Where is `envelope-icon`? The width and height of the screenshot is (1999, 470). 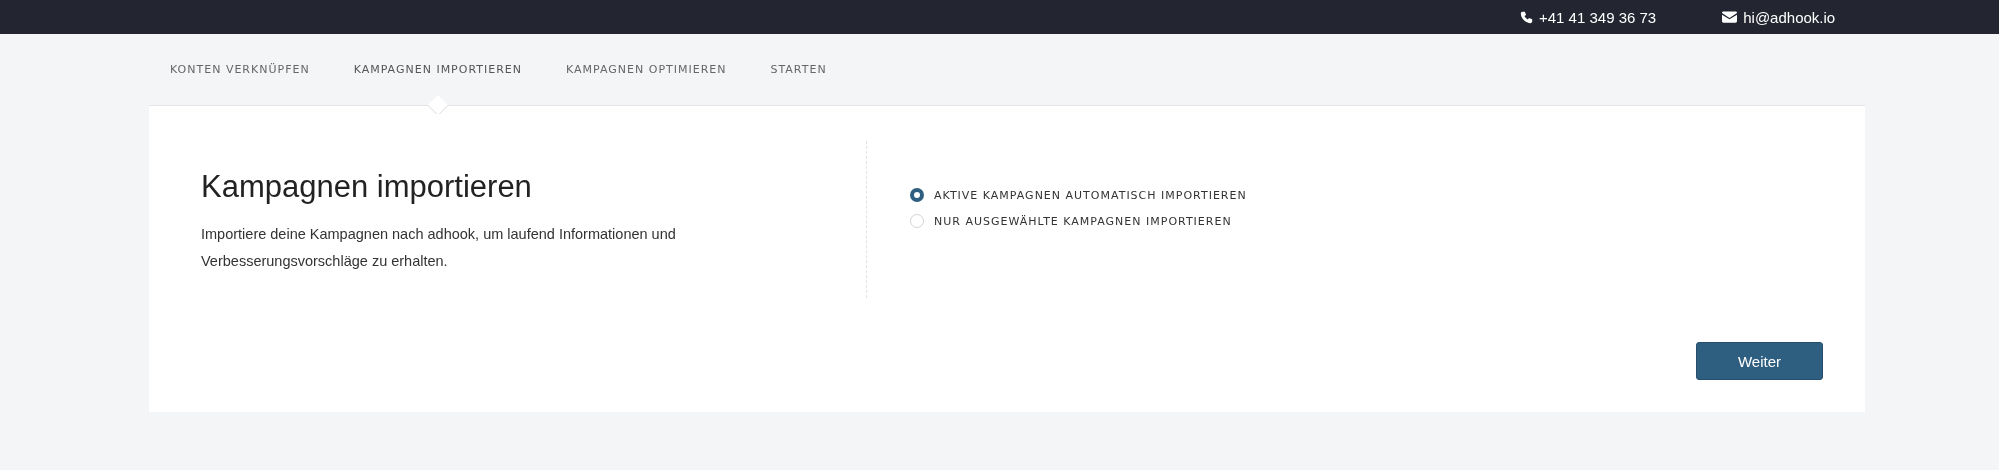
envelope-icon is located at coordinates (1730, 17).